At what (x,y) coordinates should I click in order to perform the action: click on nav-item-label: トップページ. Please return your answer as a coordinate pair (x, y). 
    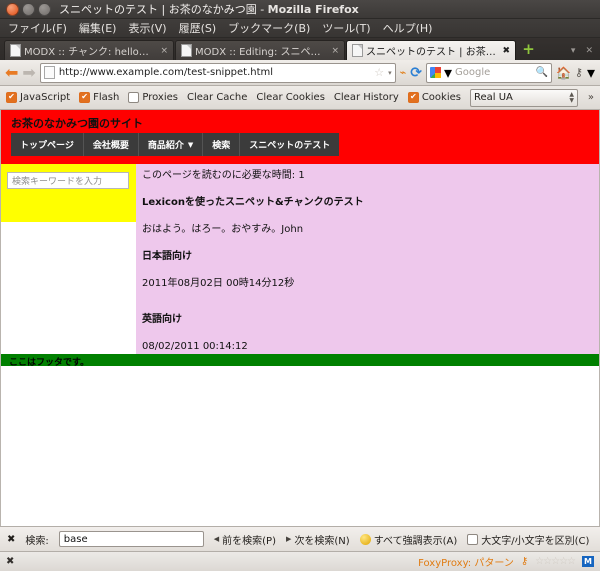
    Looking at the image, I should click on (47, 146).